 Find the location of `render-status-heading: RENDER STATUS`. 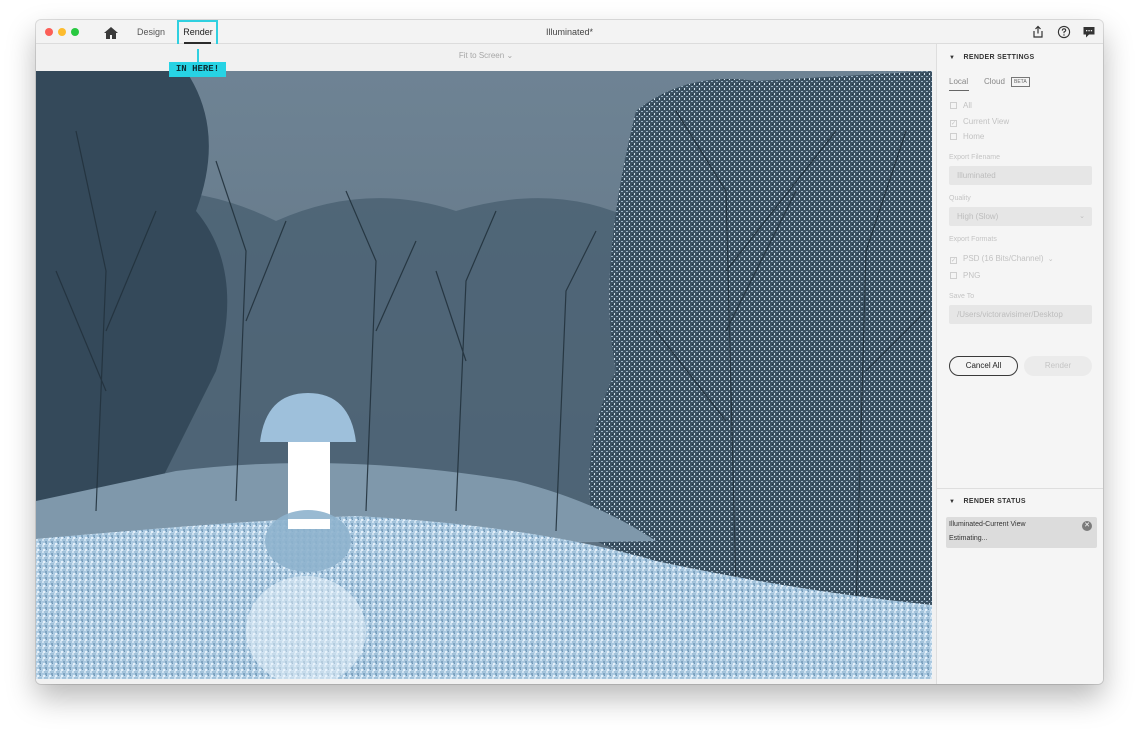

render-status-heading: RENDER STATUS is located at coordinates (994, 501).